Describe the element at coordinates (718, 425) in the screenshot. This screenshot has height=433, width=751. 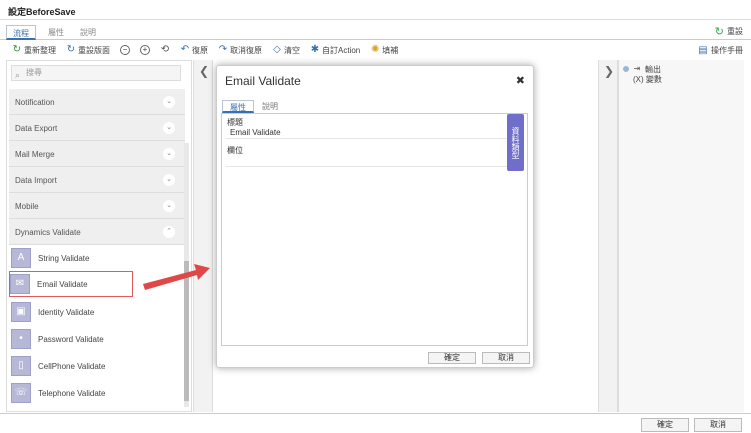
I see `footer-cancel-button: 取消` at that location.